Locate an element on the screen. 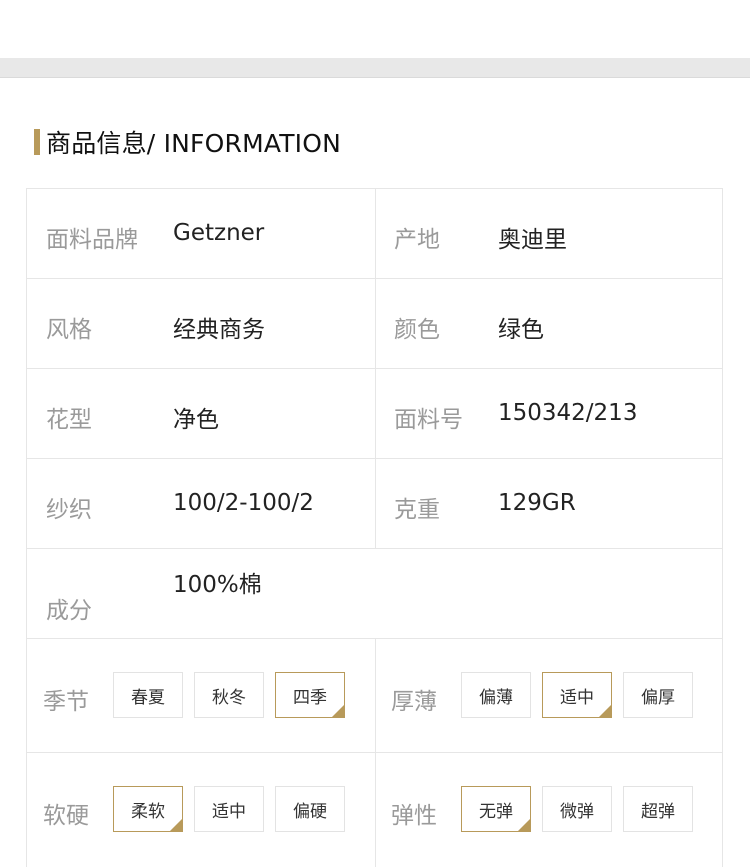 The width and height of the screenshot is (750, 867). label-fabric-number: 面料号 is located at coordinates (428, 420).